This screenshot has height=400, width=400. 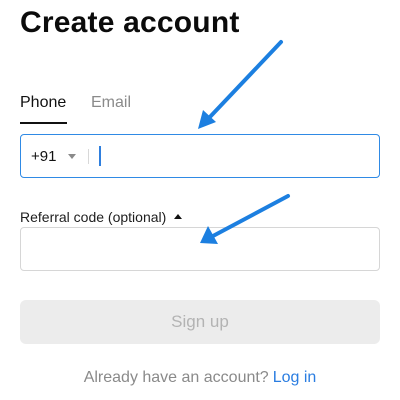 What do you see at coordinates (176, 377) in the screenshot?
I see `login-prompt-text: Already have an account?` at bounding box center [176, 377].